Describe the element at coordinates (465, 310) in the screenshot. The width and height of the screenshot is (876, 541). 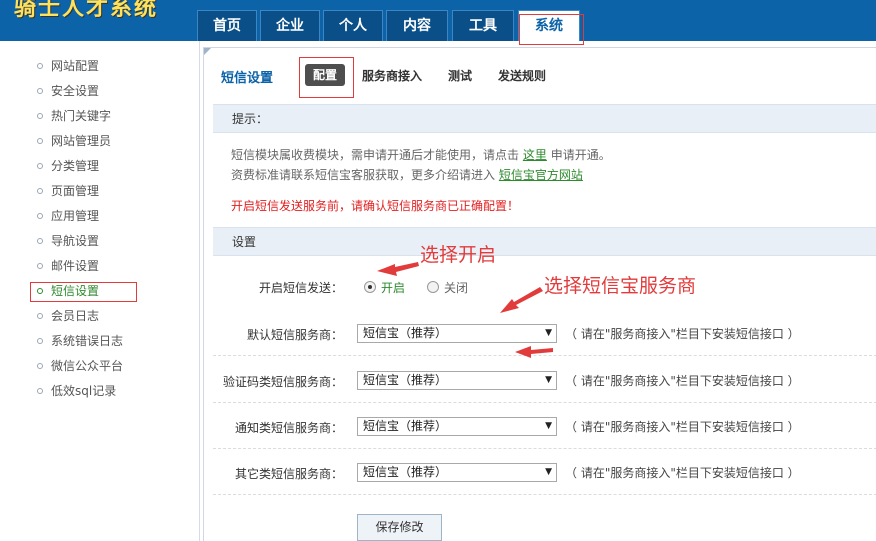
I see `annotation-arrows` at that location.